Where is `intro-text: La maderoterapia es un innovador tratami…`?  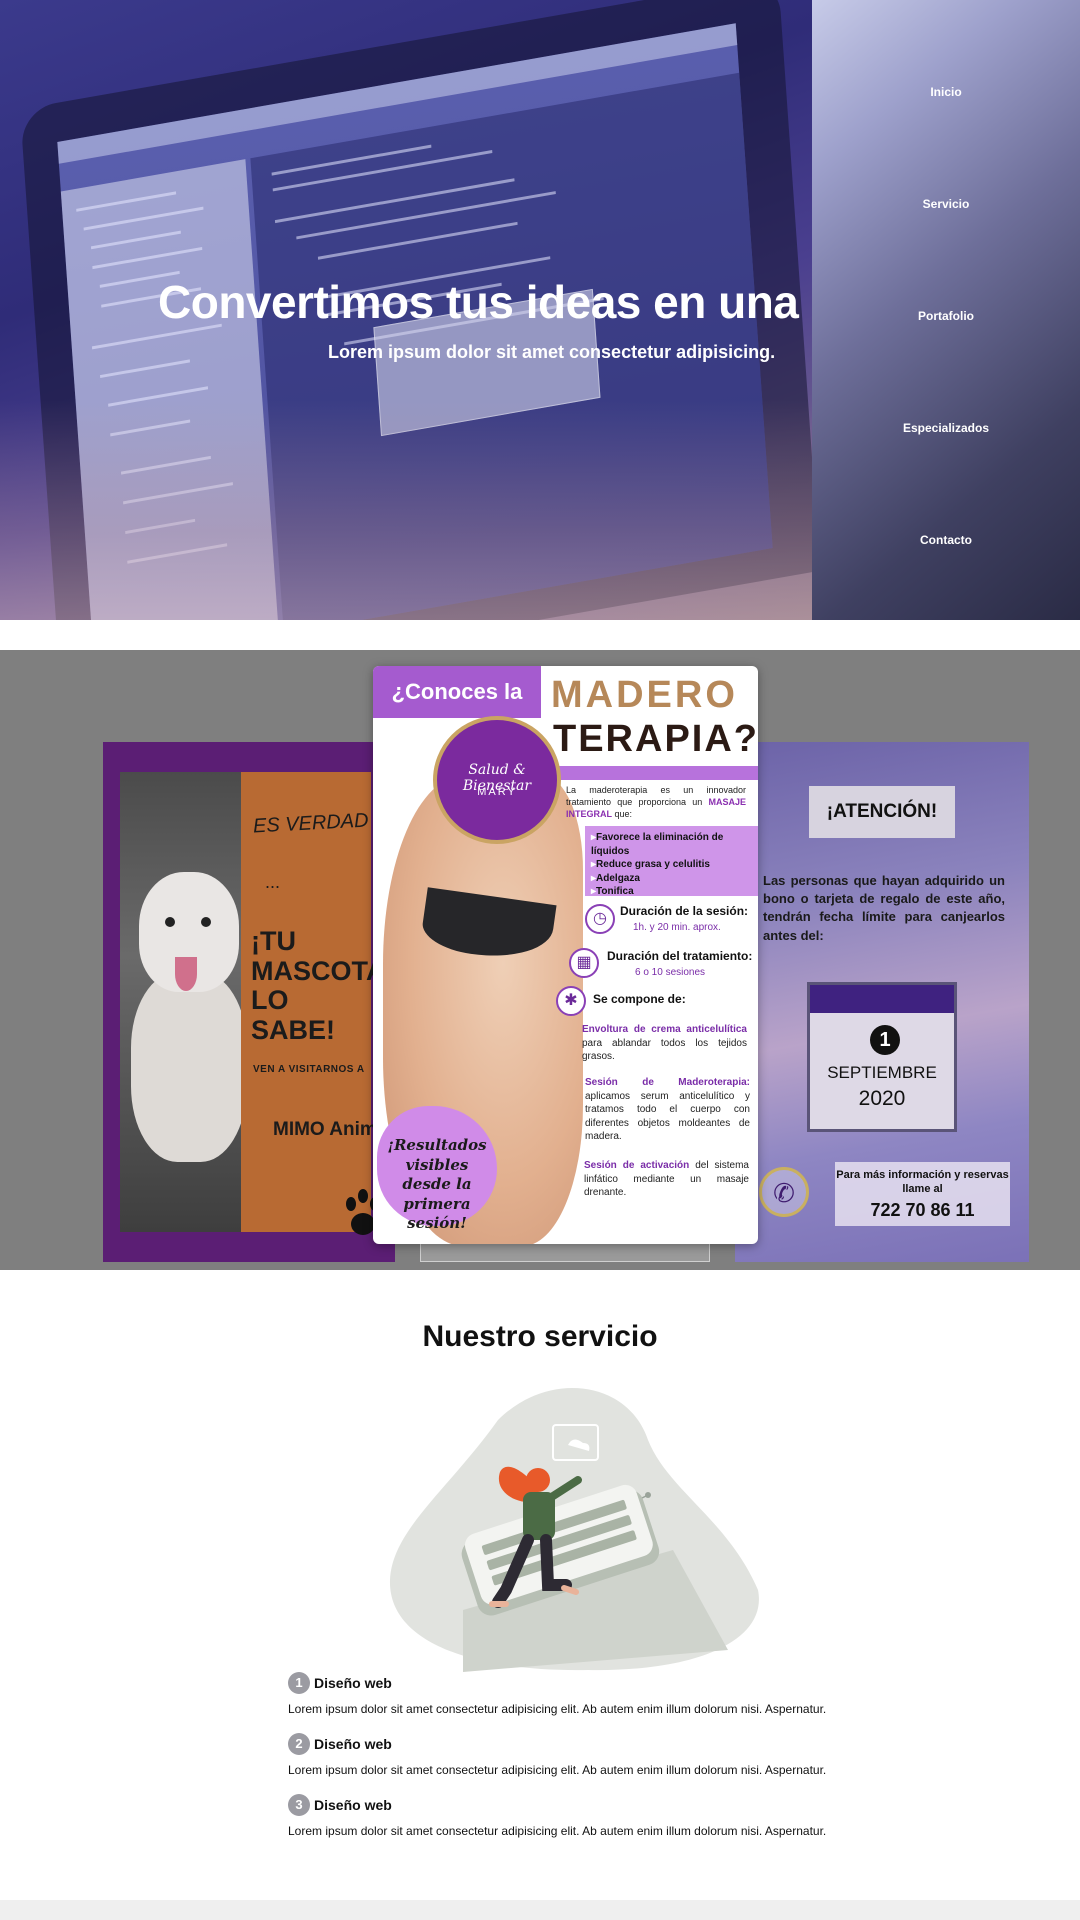
intro-text: La maderoterapia es un innovador tratami… is located at coordinates (656, 802).